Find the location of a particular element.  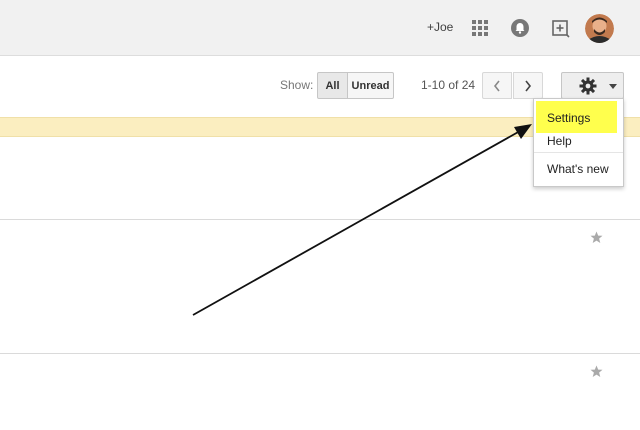

filter-all-button: All is located at coordinates (332, 85).